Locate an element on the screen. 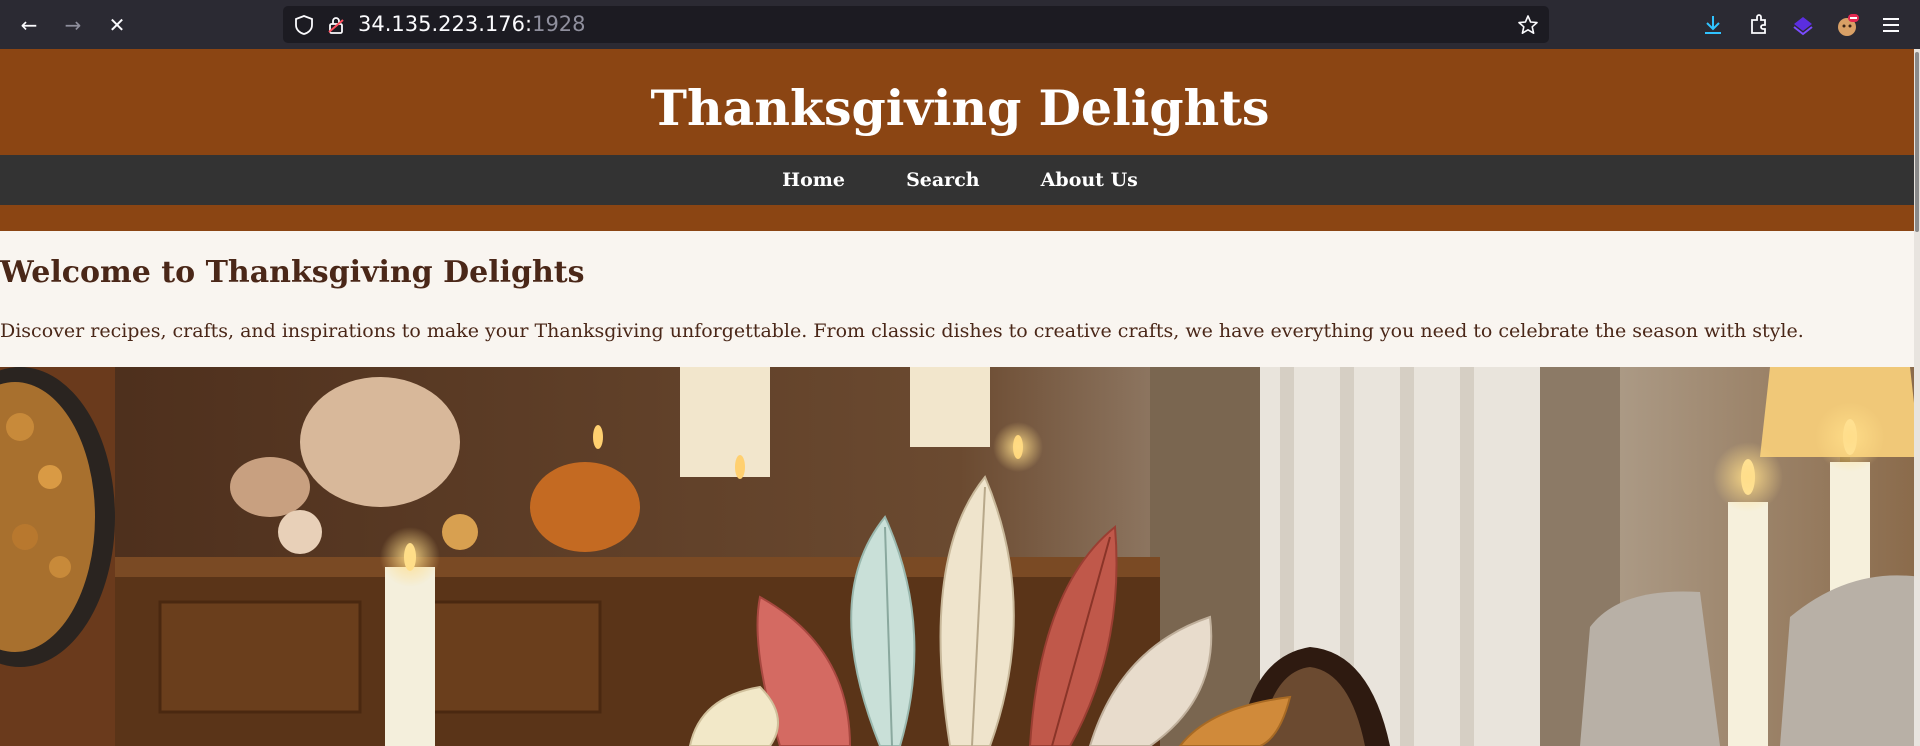 The image size is (1920, 746). site-title: Thanksgiving Delights is located at coordinates (960, 108).